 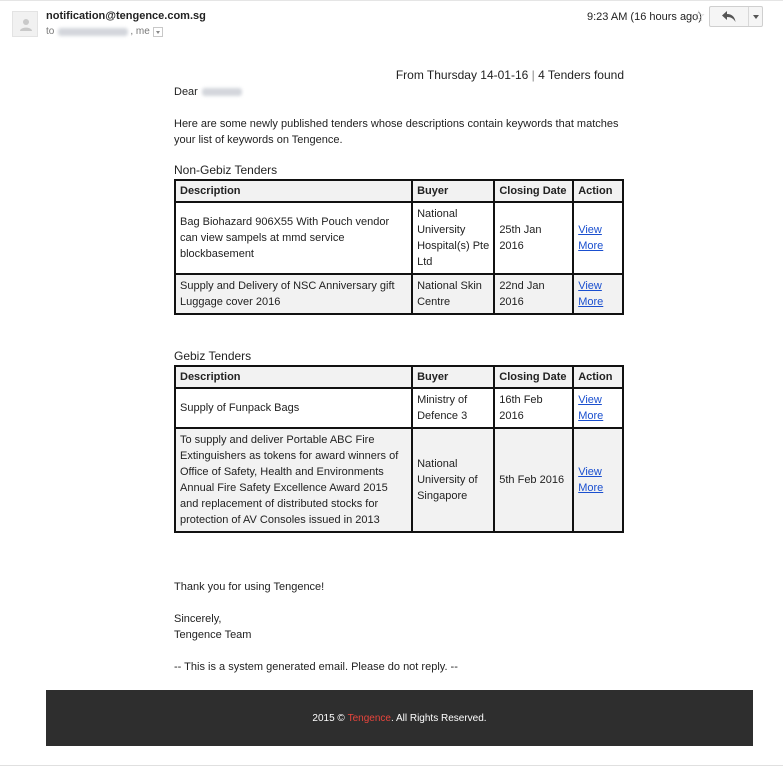 I want to click on date-summary-line: From Thursday 14-01-16 | 4 Tenders found, so click(x=510, y=75).